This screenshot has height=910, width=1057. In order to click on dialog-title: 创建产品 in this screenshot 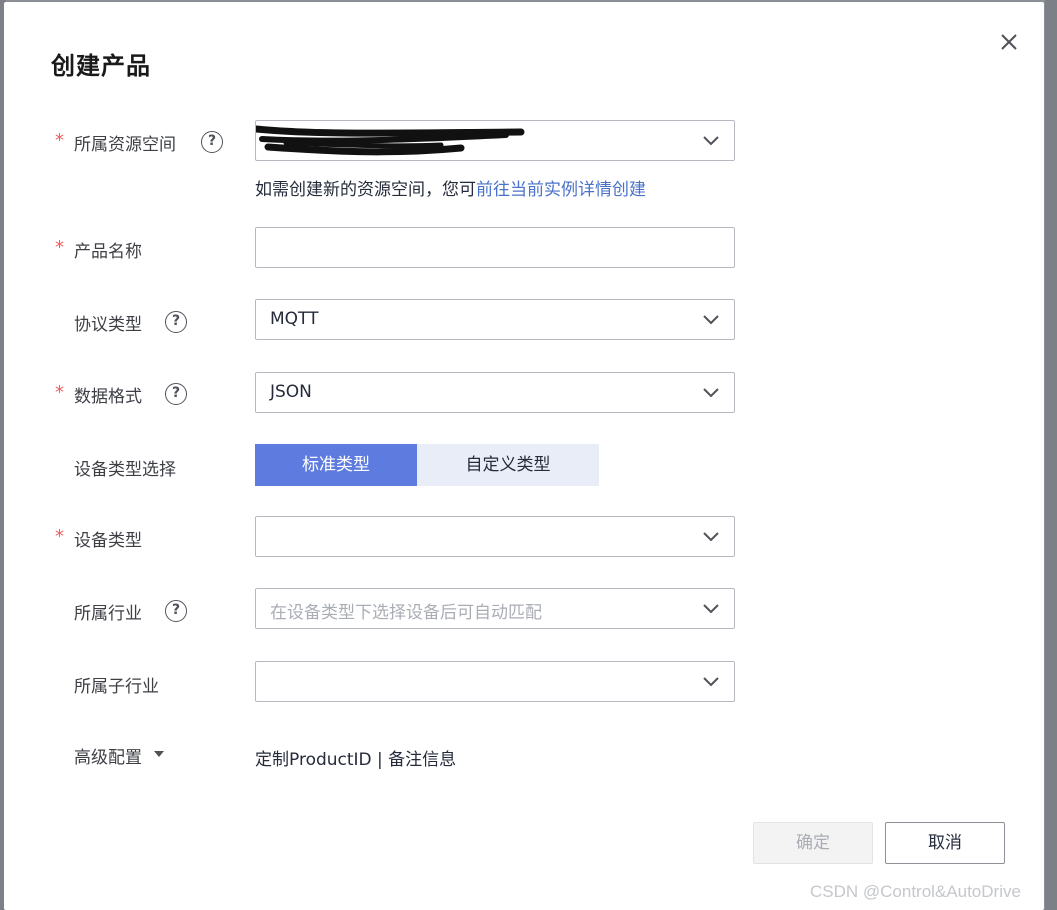, I will do `click(101, 66)`.